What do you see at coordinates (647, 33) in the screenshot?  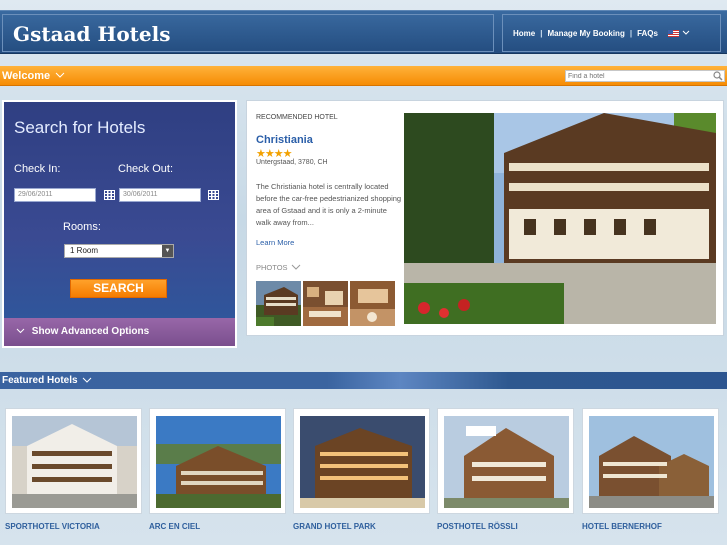 I see `nav-faqs: FAQs` at bounding box center [647, 33].